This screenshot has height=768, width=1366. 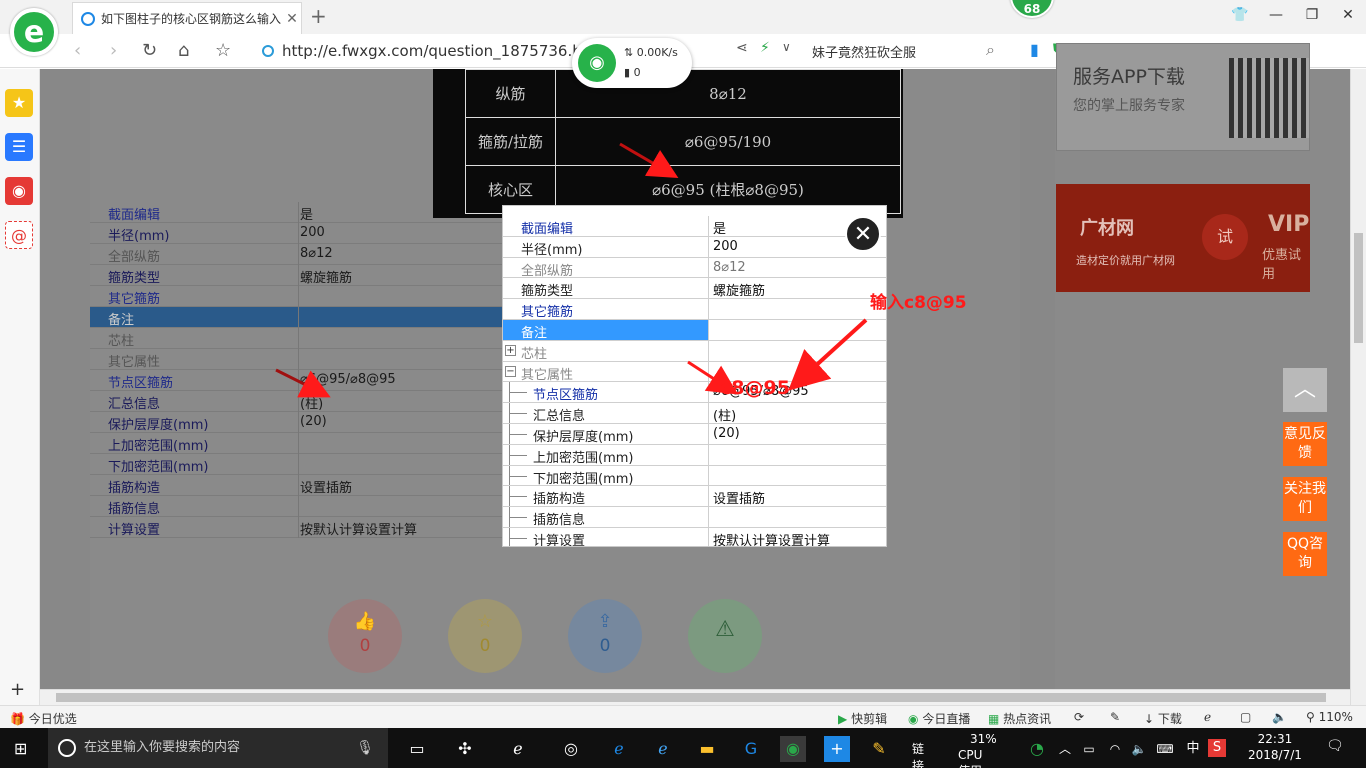 What do you see at coordinates (571, 270) in the screenshot?
I see `annotation-arrows` at bounding box center [571, 270].